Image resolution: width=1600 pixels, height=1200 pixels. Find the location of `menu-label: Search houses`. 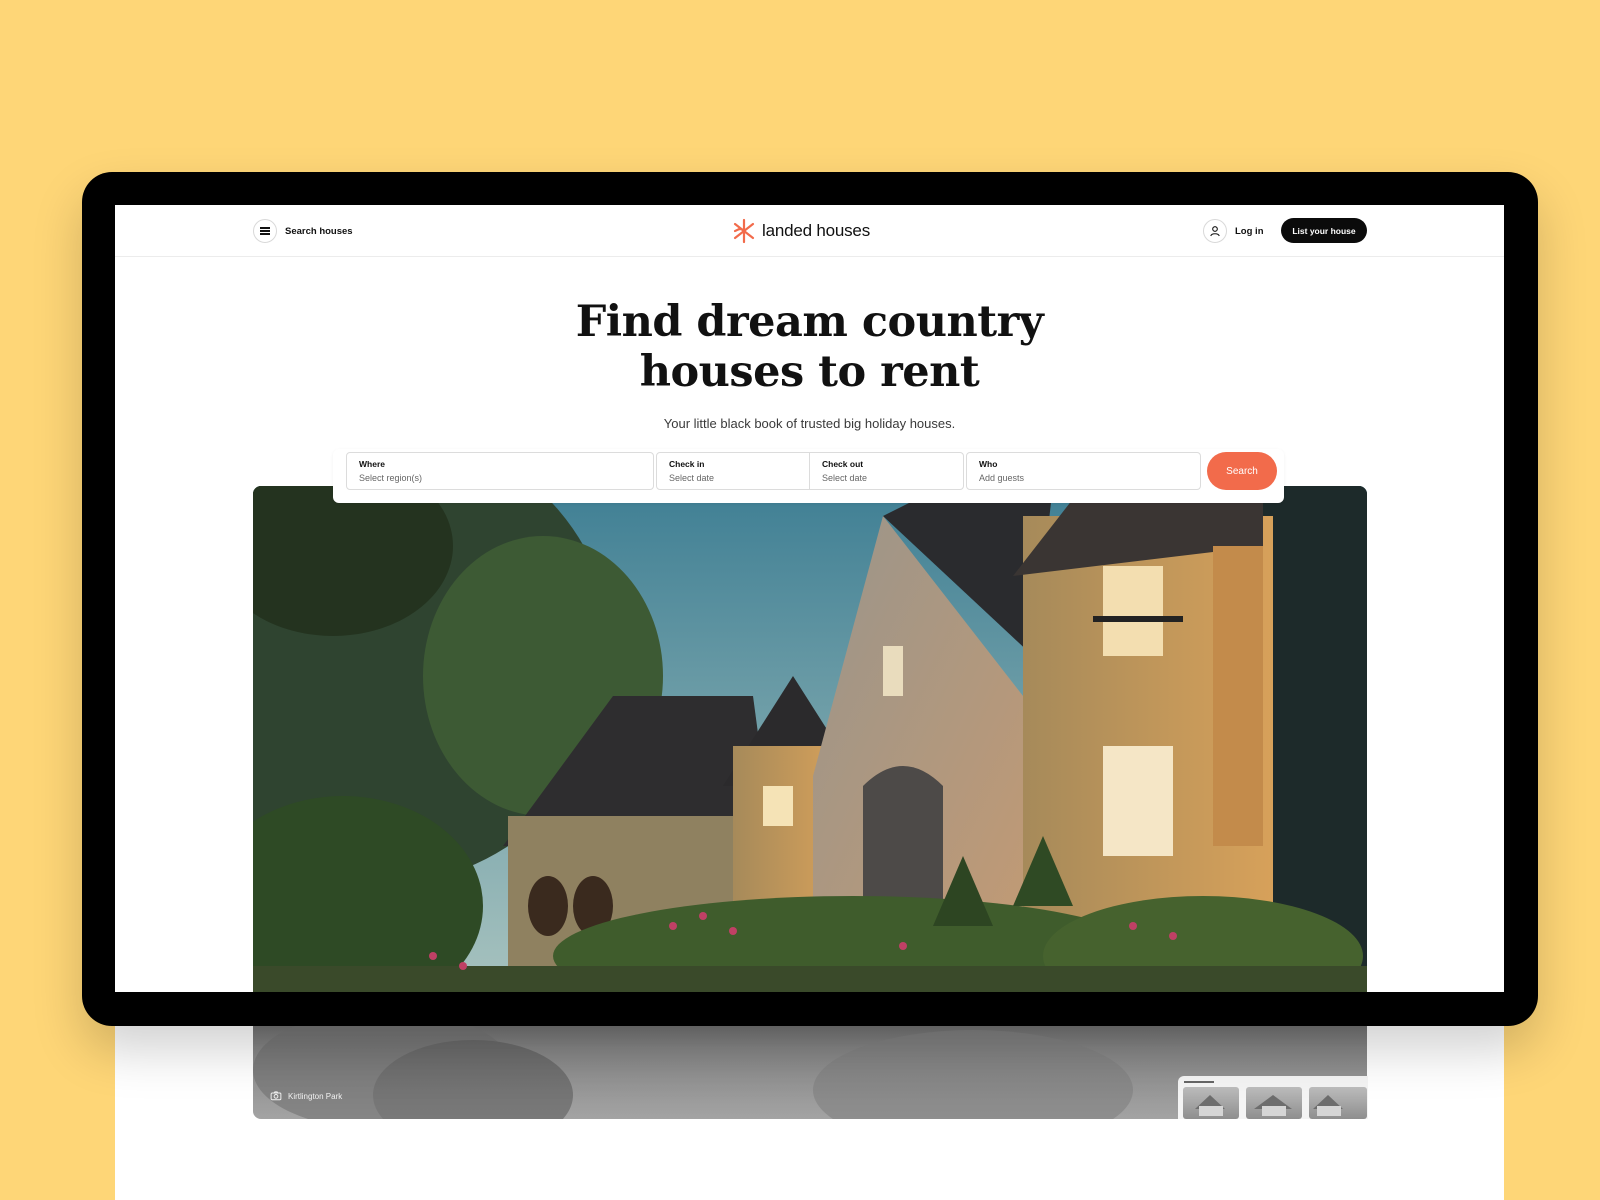

menu-label: Search houses is located at coordinates (319, 231).